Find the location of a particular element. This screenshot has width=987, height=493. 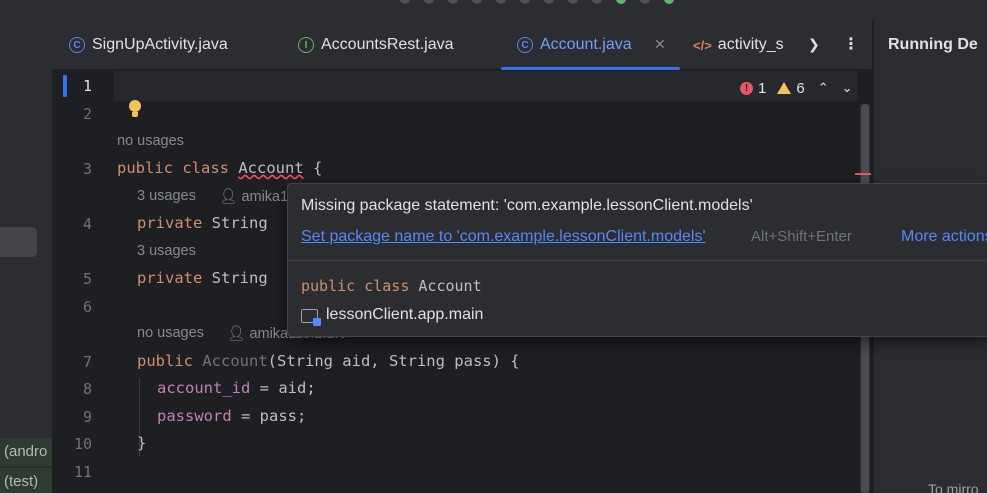

constructor-name: Account is located at coordinates (235, 361).